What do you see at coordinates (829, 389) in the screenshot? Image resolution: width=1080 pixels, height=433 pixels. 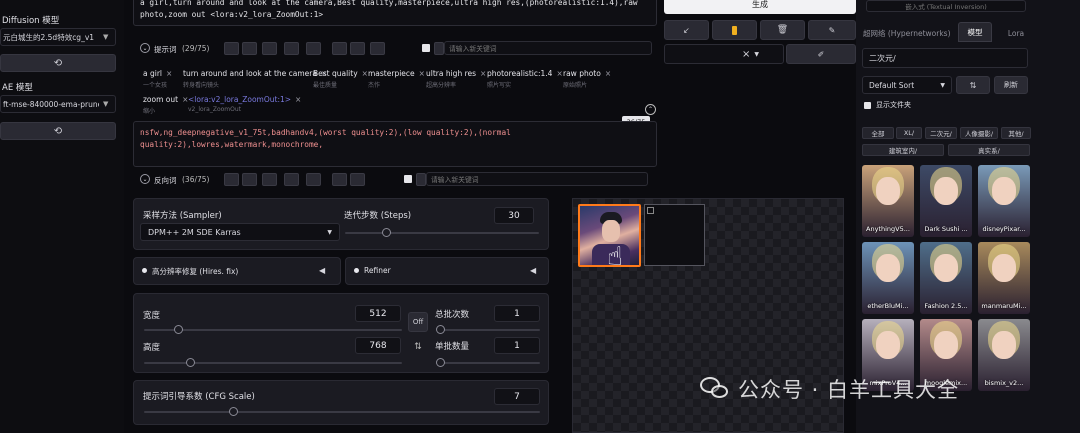 I see `watermark: 公众号 · 白羊工具大全` at bounding box center [829, 389].